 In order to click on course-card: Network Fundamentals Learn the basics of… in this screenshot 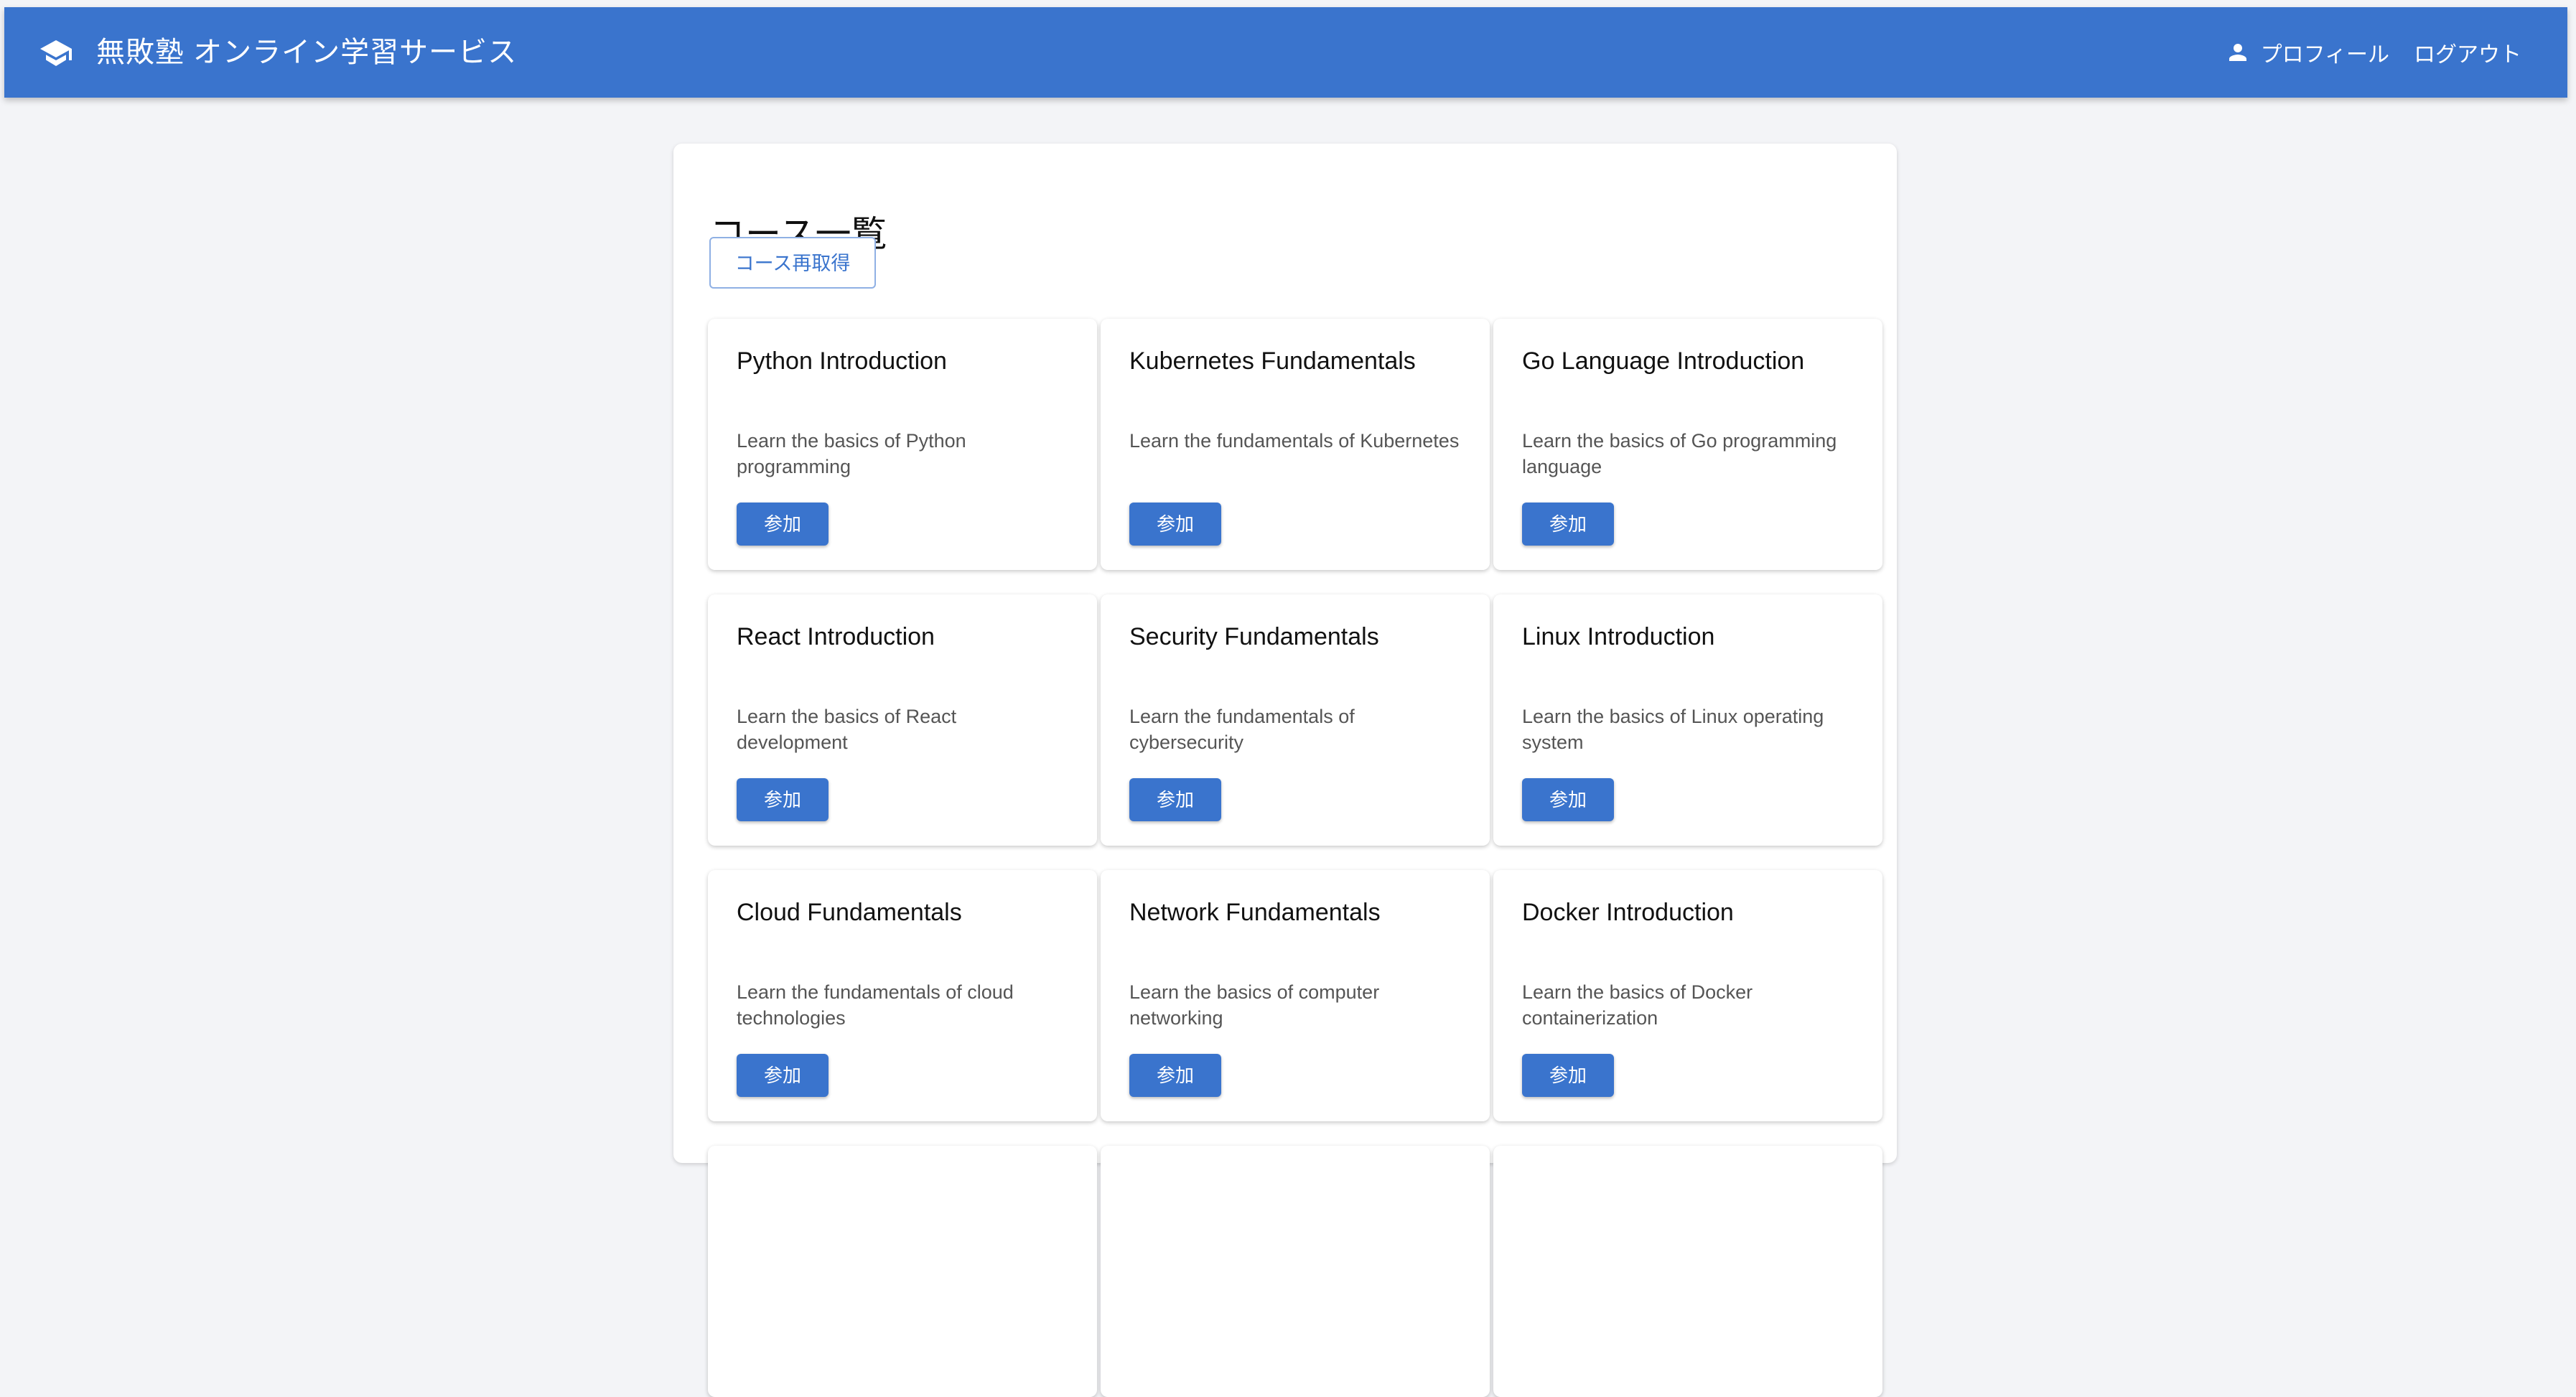, I will do `click(1295, 995)`.